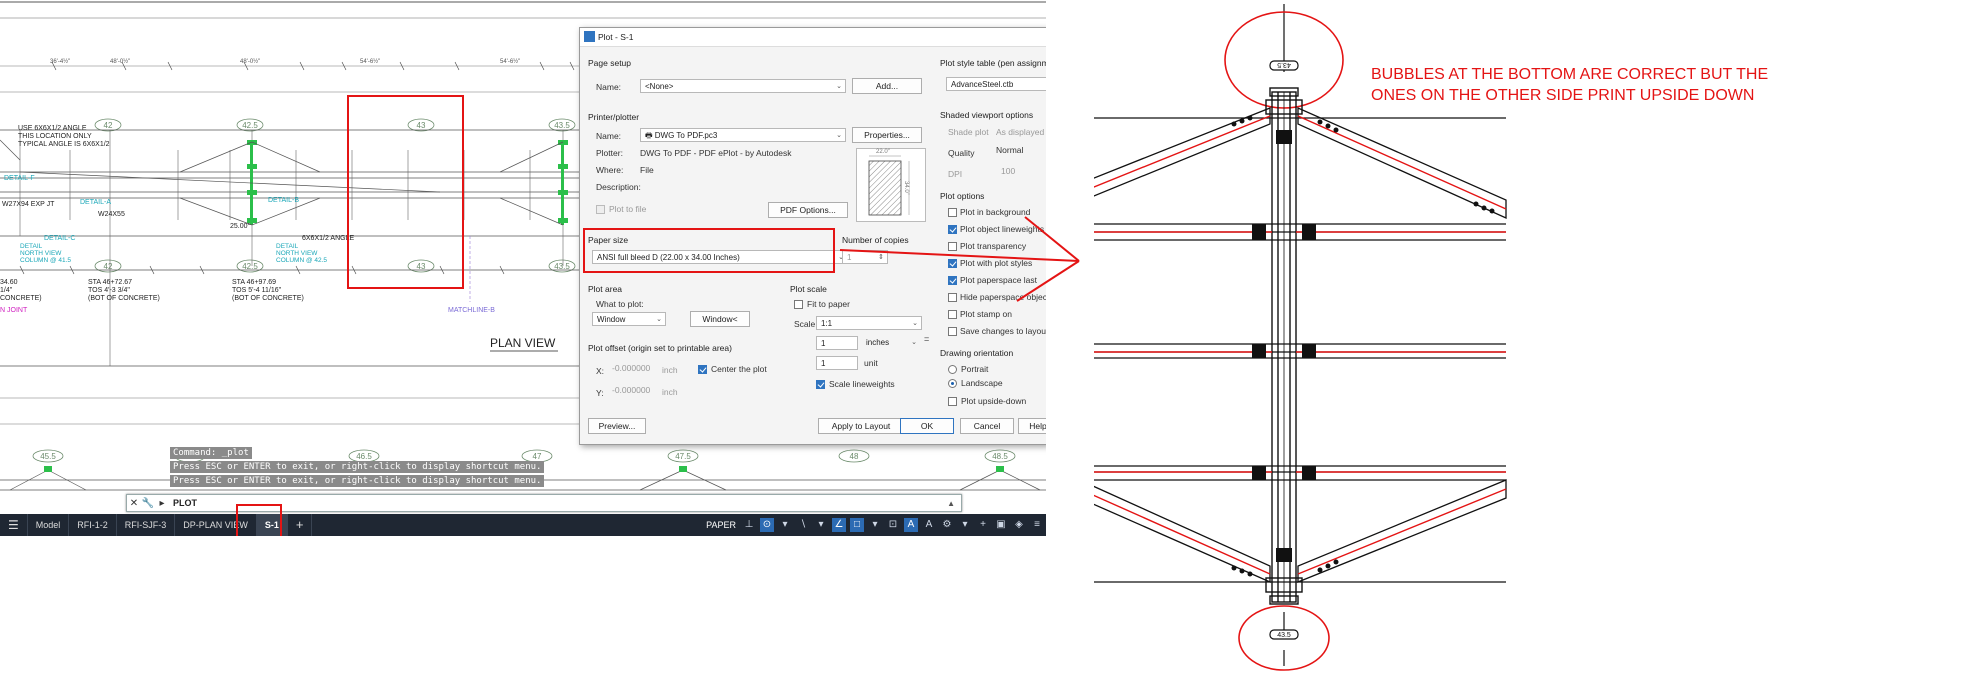 This screenshot has height=684, width=1982. Describe the element at coordinates (962, 196) in the screenshot. I see `plot-options-heading: Plot options` at that location.